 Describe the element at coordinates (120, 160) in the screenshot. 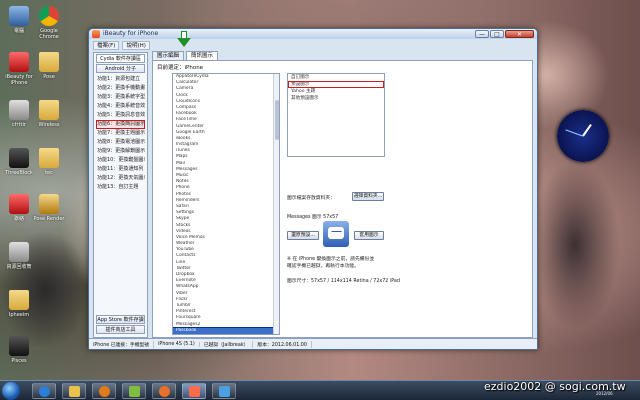

I see `nav-item-10: 功能10：更換鍵盤圖示` at that location.